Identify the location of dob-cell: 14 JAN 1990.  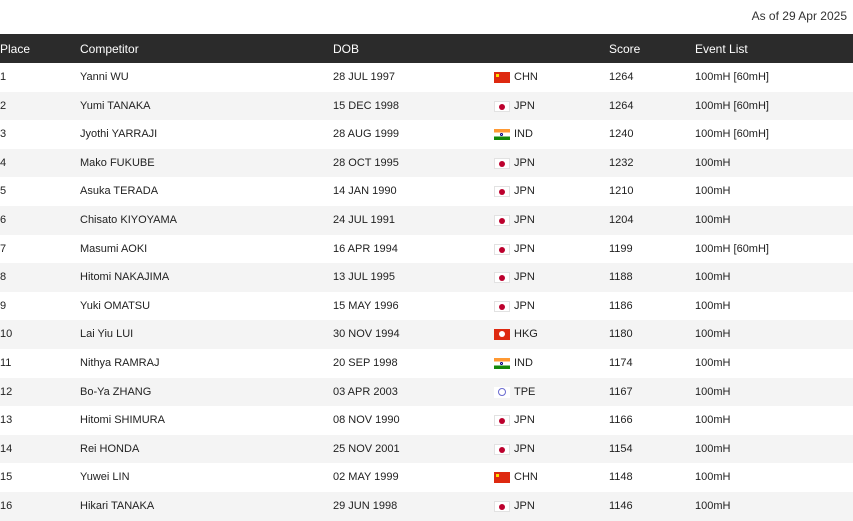
(365, 191).